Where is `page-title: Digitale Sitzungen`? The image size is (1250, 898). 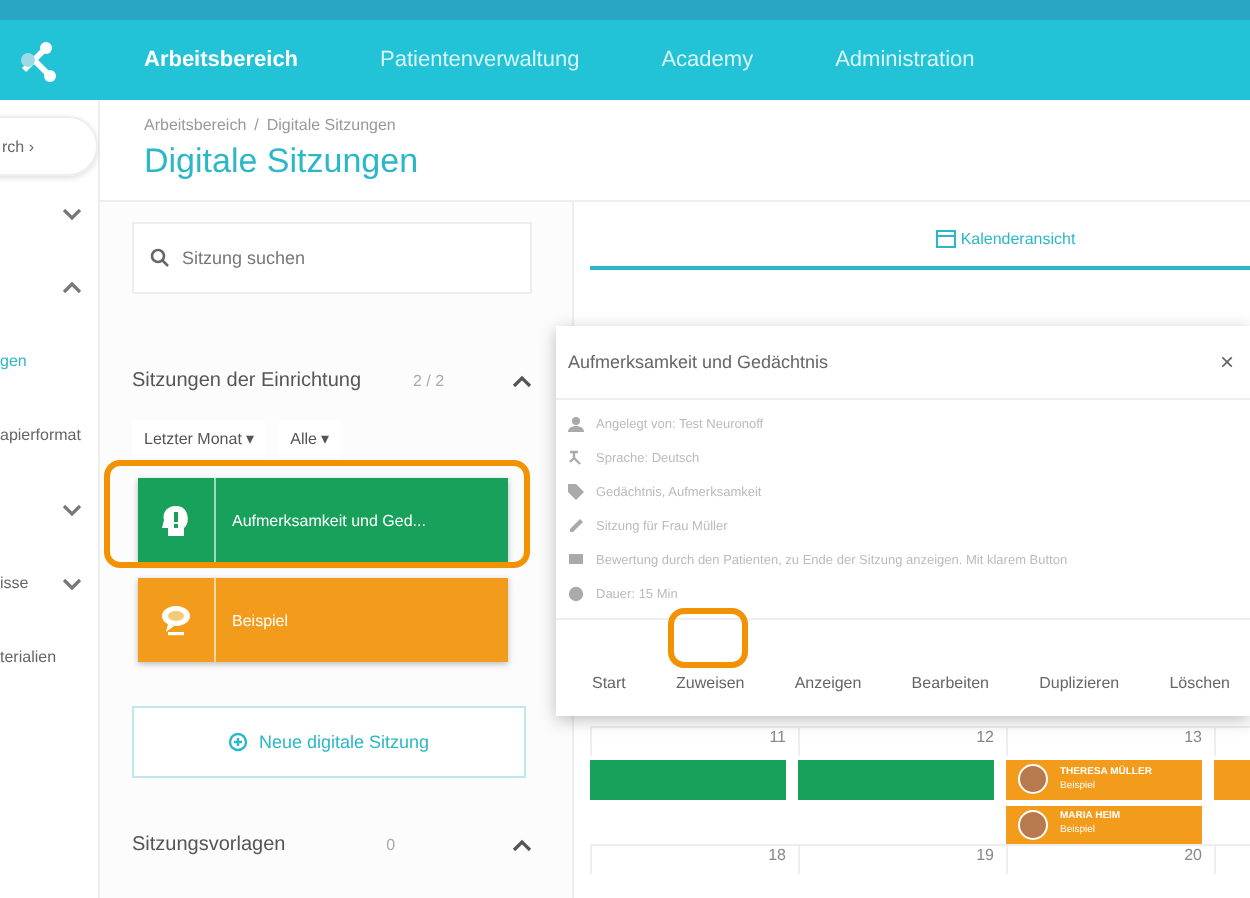 page-title: Digitale Sitzungen is located at coordinates (282, 162).